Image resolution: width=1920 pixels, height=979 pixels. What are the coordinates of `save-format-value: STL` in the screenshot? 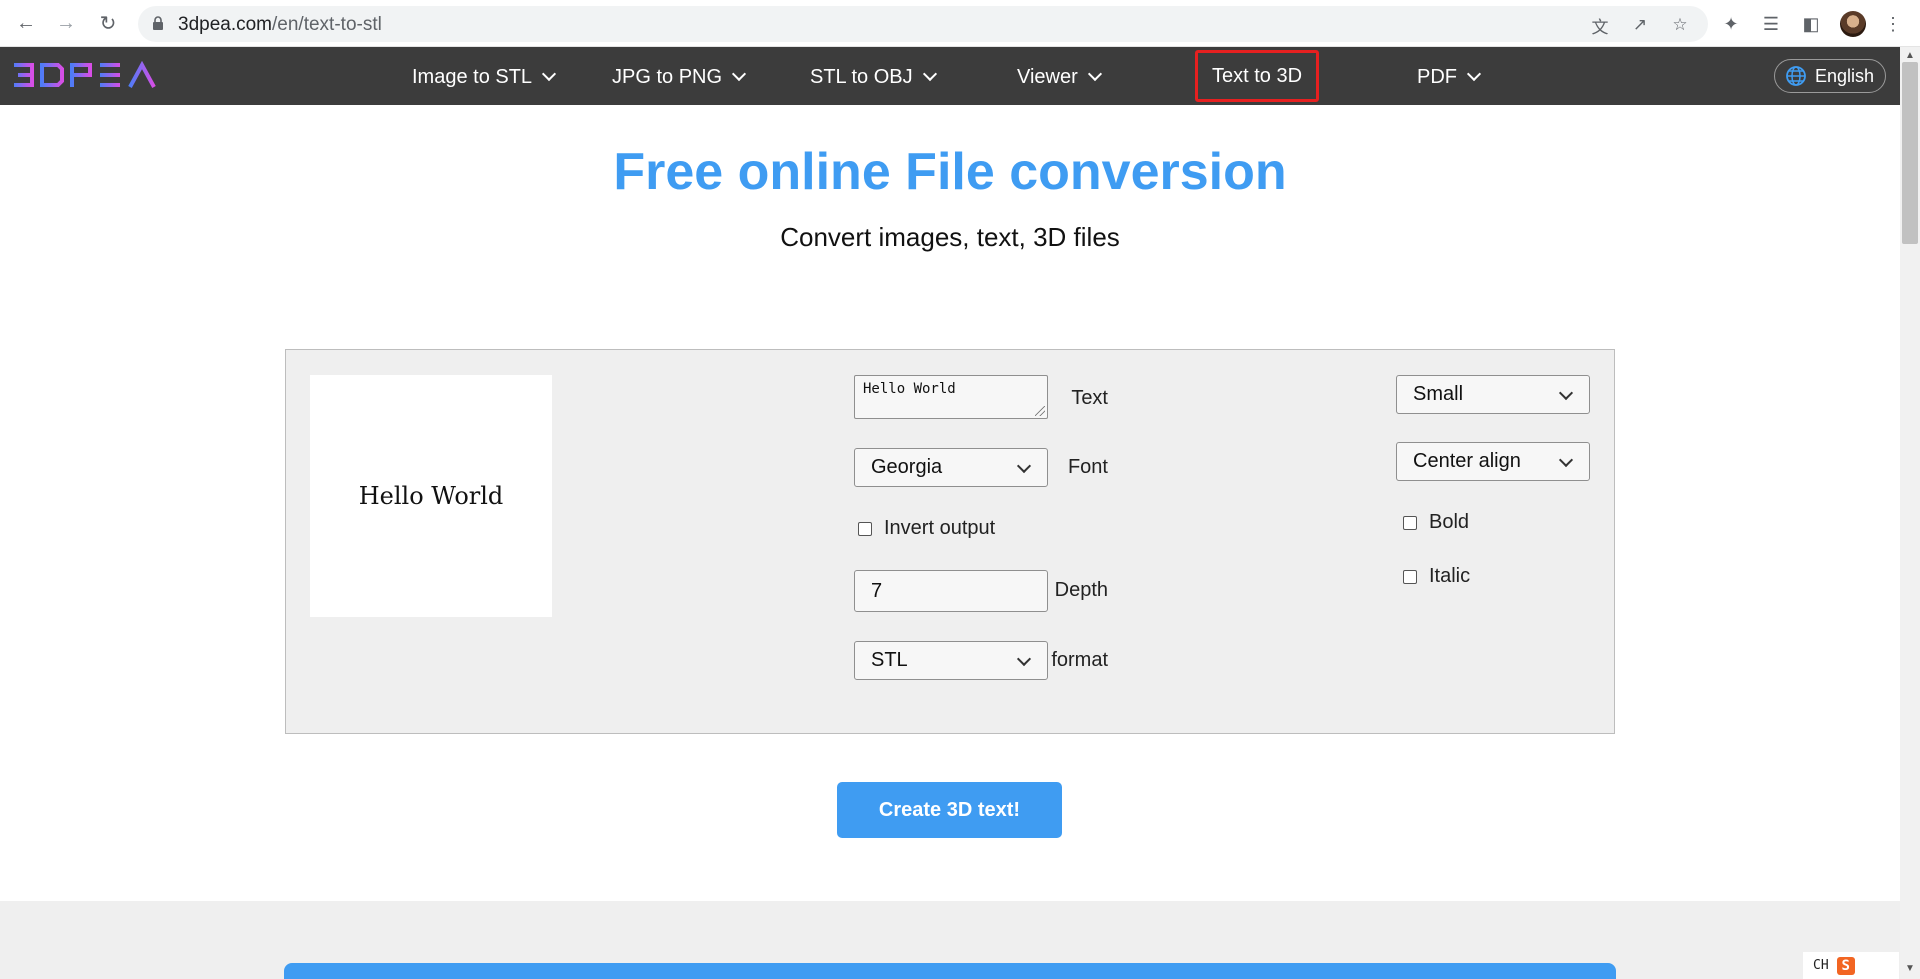 It's located at (889, 660).